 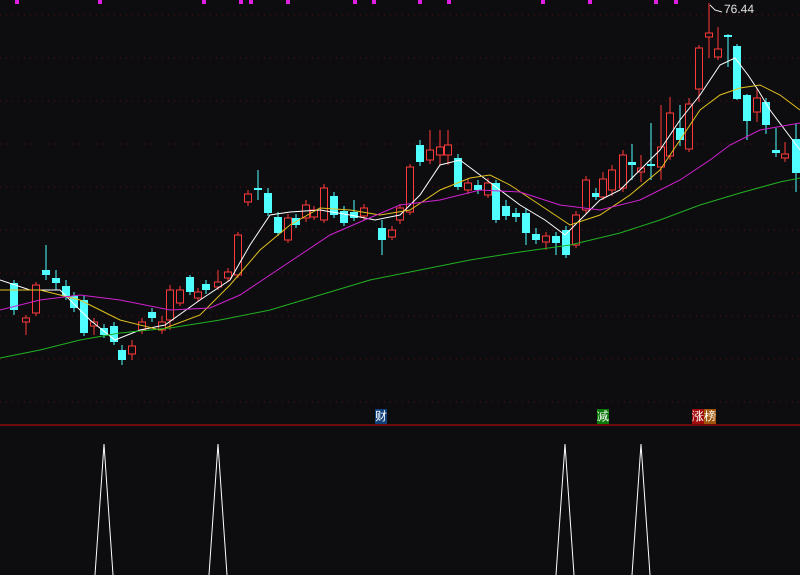 What do you see at coordinates (716, 8) in the screenshot?
I see `leader-line` at bounding box center [716, 8].